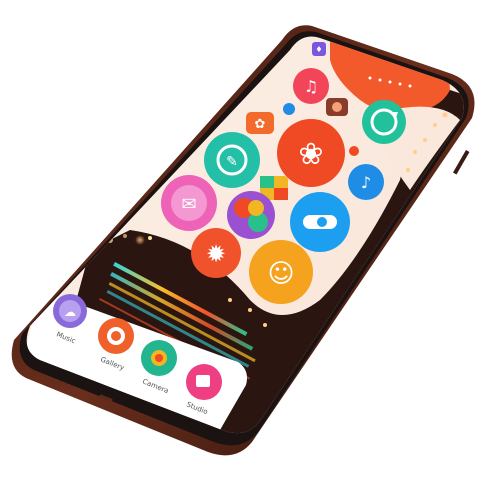 The width and height of the screenshot is (500, 500). I want to click on app-icon-top-small: ♦, so click(319, 49).